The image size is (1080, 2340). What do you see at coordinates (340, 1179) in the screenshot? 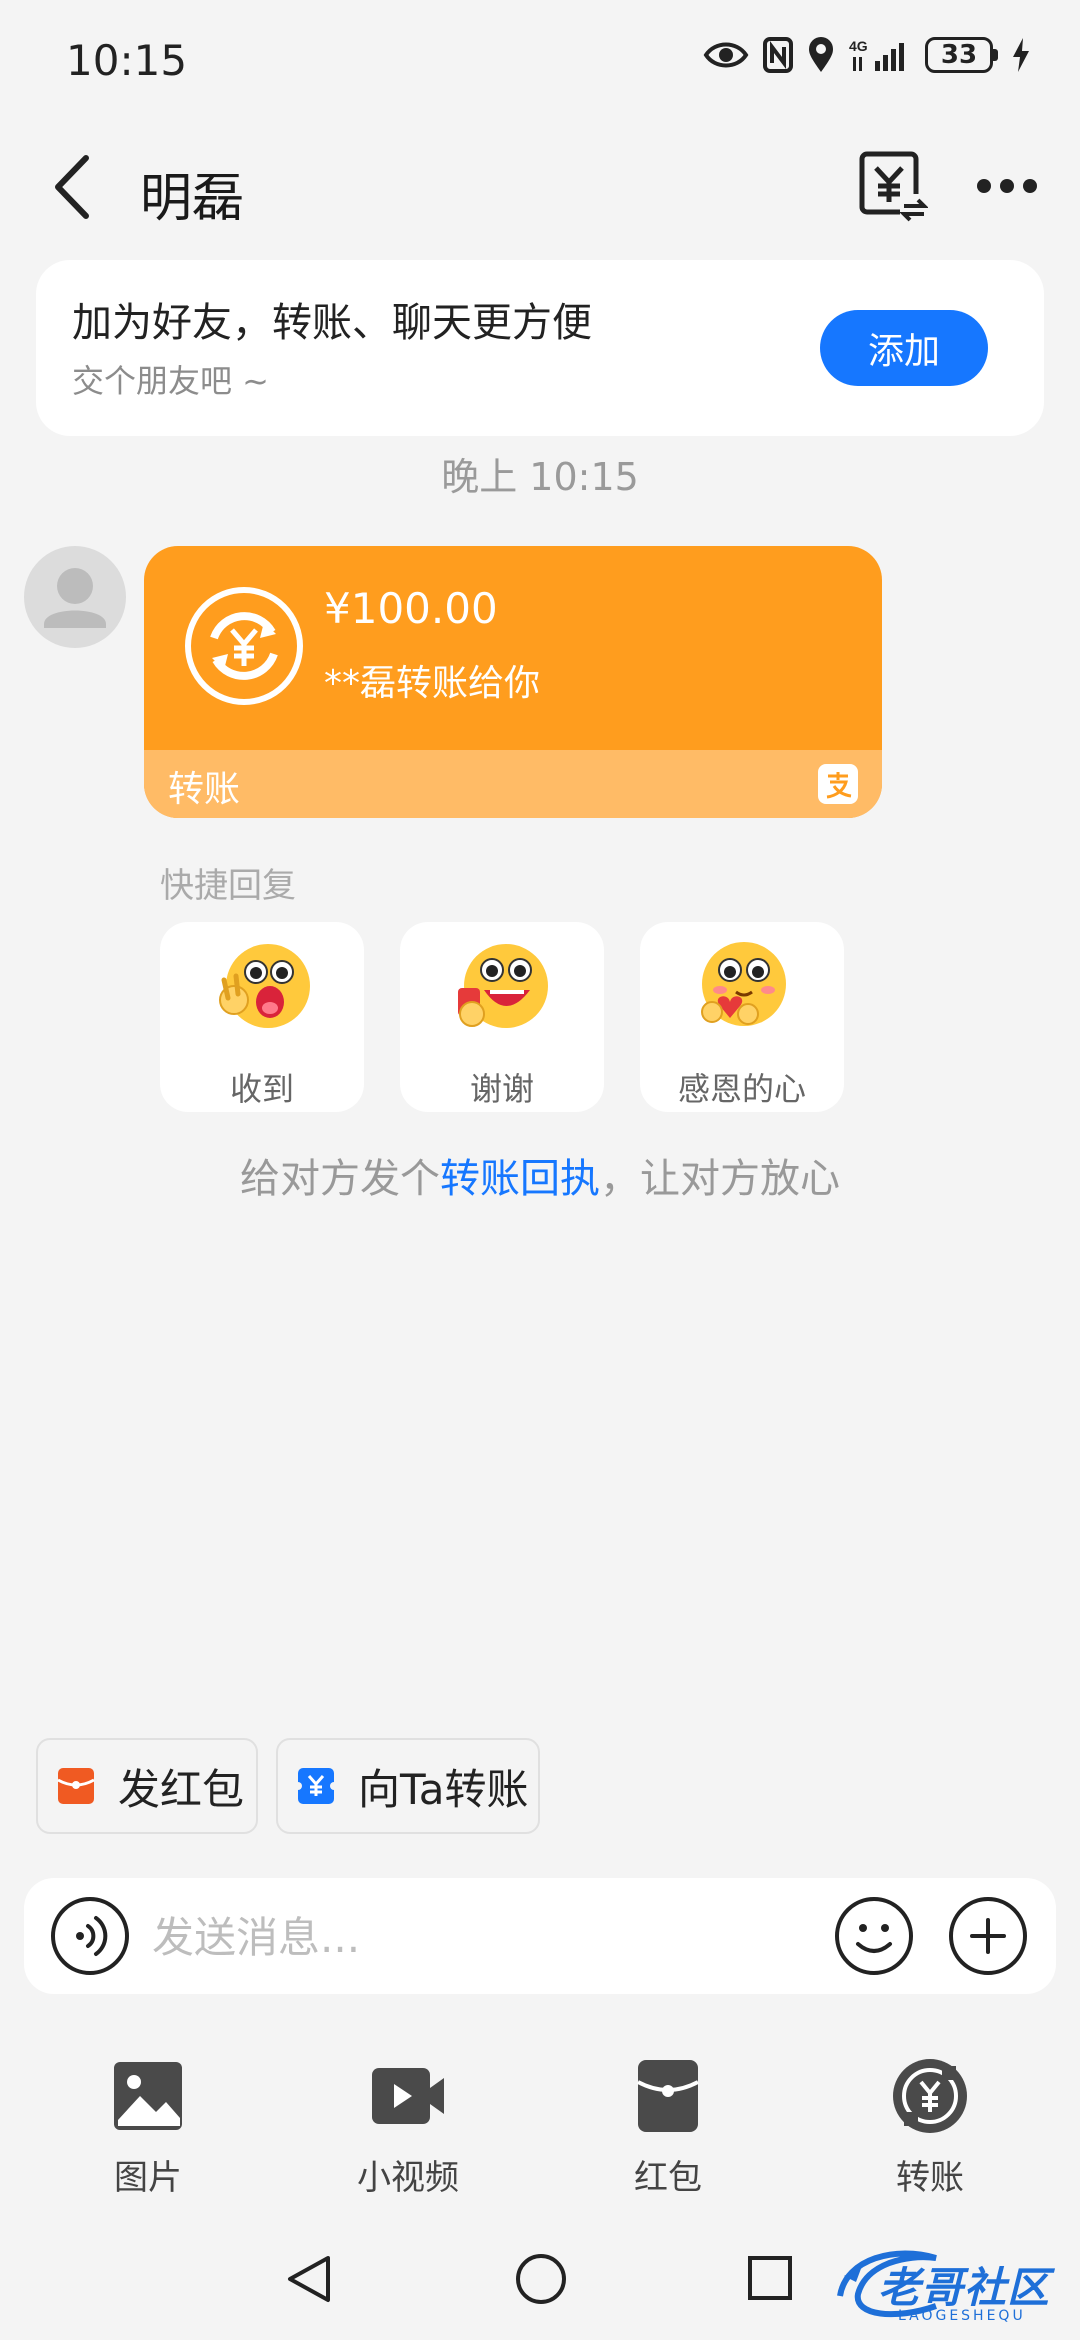
I see `receipt-prefix: 给对方发个` at bounding box center [340, 1179].